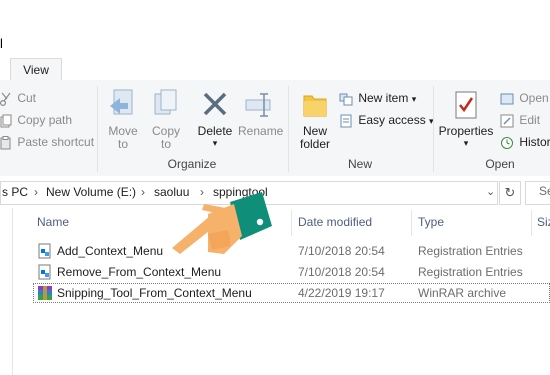  What do you see at coordinates (154, 293) in the screenshot?
I see `file-name: Snipping_Tool_From_Context_Menu` at bounding box center [154, 293].